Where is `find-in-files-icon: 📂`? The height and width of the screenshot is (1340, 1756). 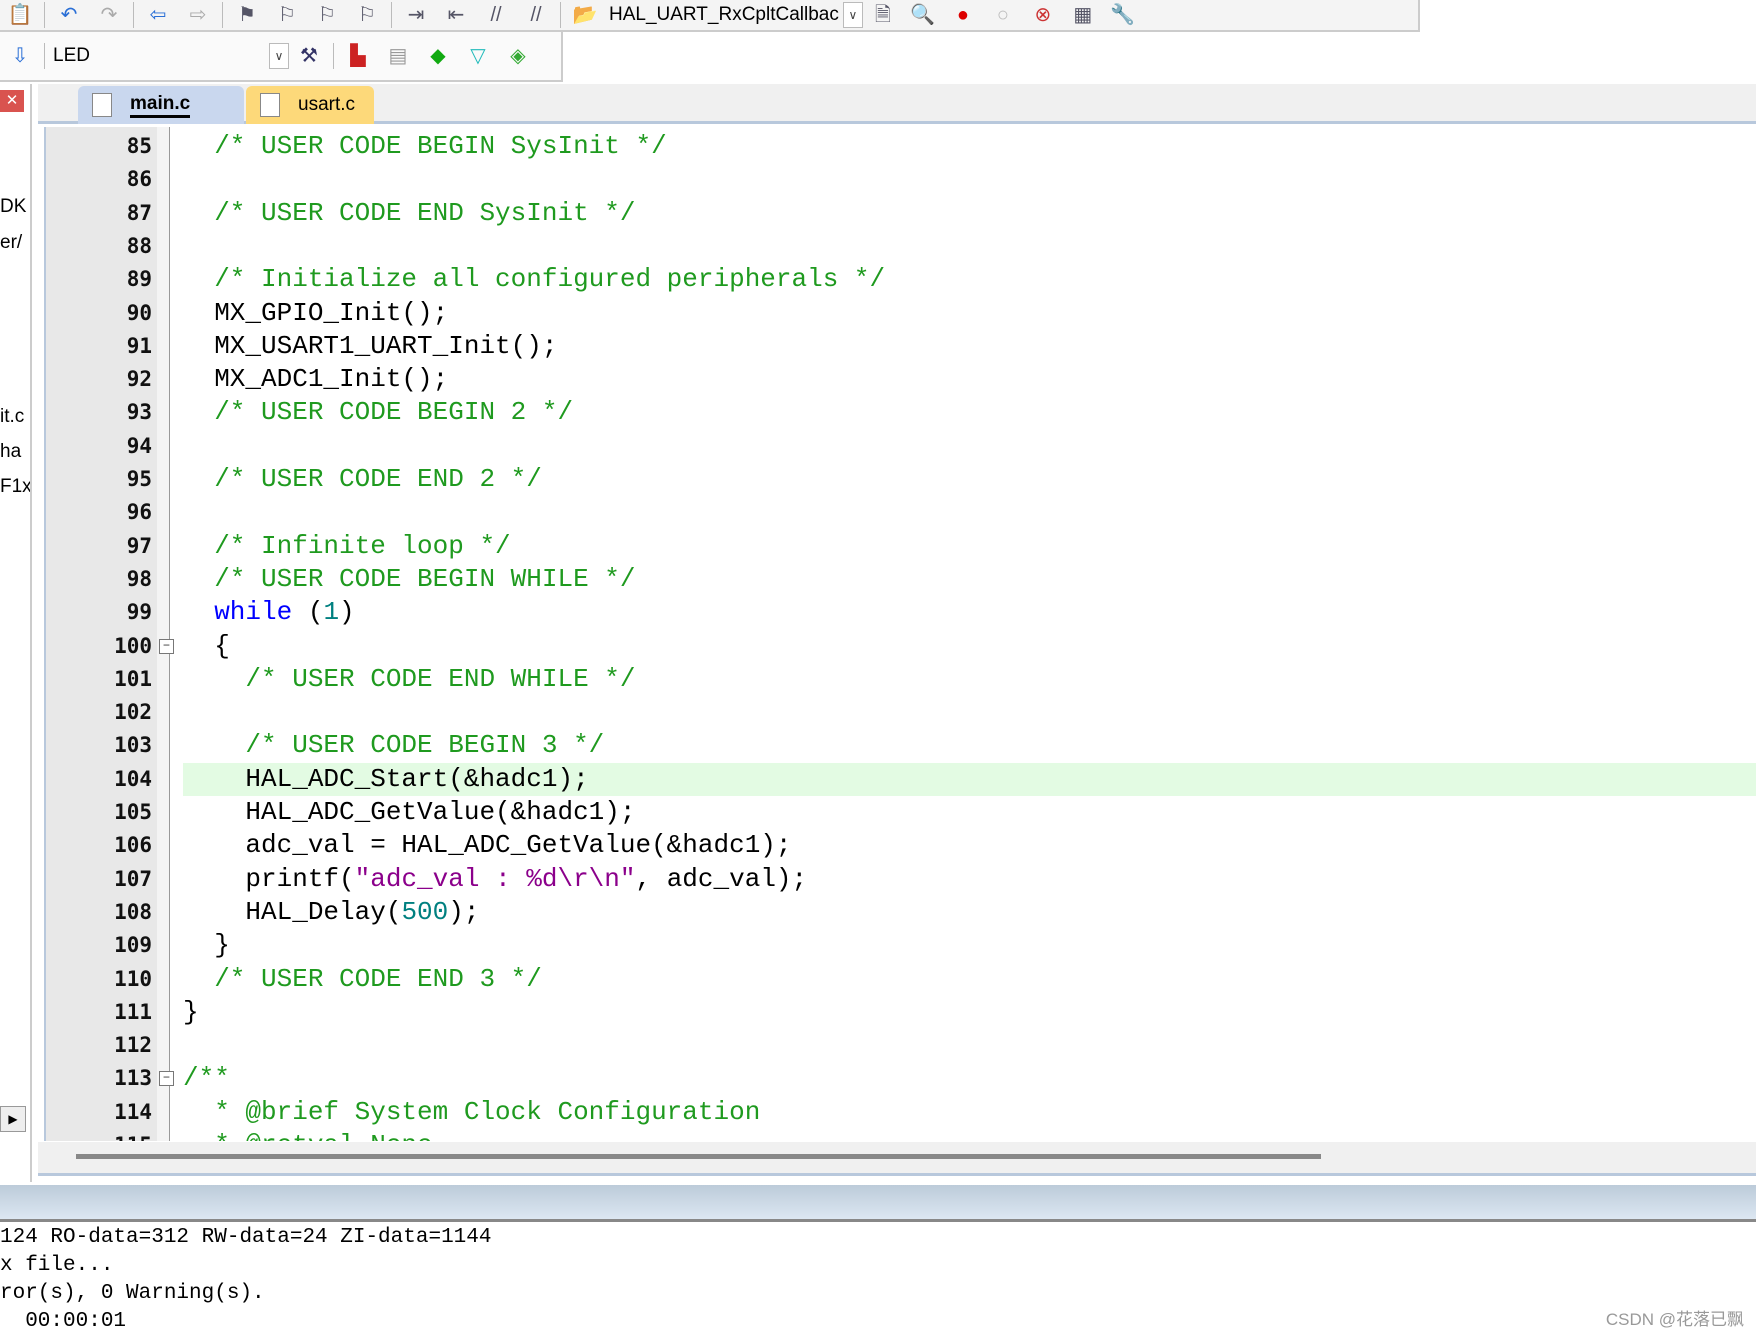
find-in-files-icon: 📂 is located at coordinates (585, 15).